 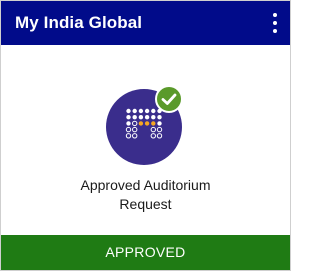 I want to click on request-title-line2: Request, so click(x=145, y=204).